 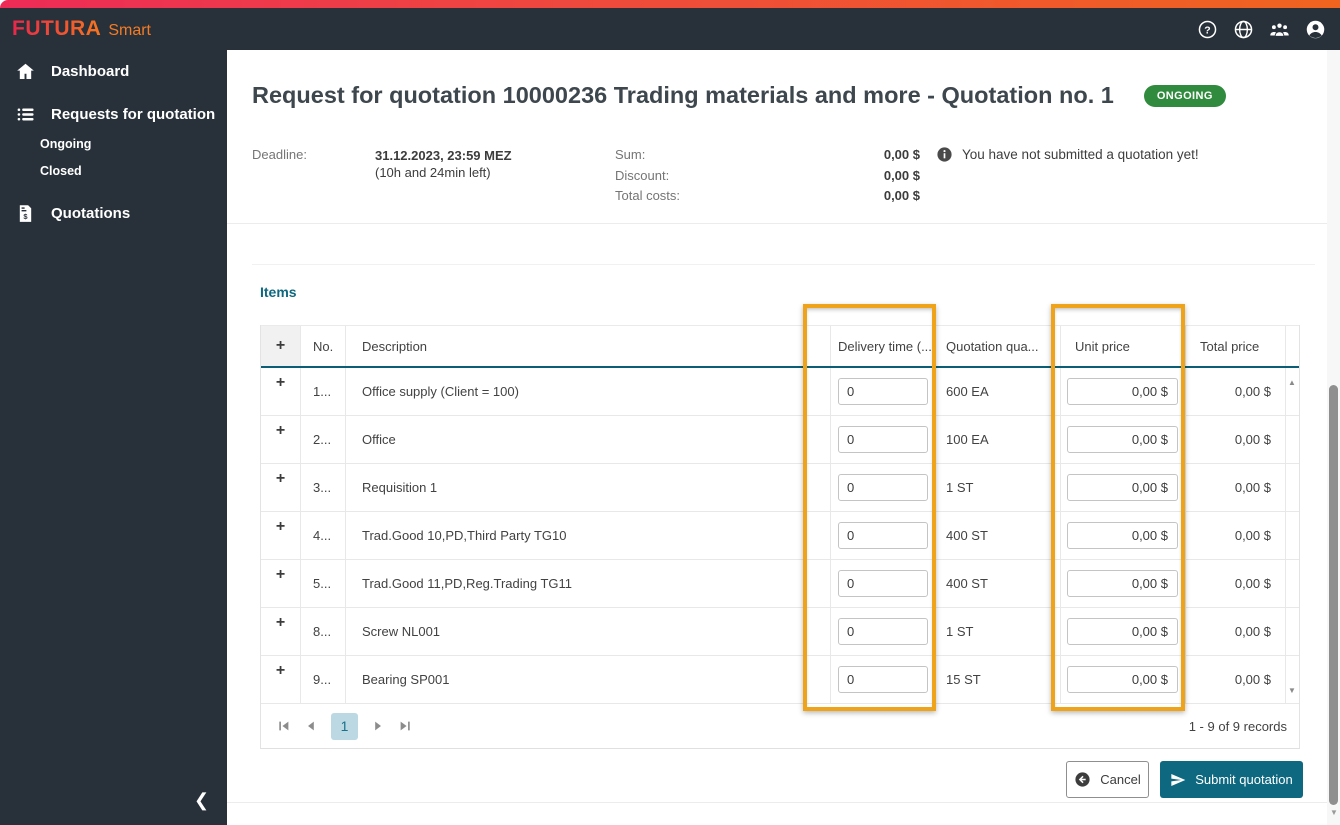 What do you see at coordinates (281, 346) in the screenshot?
I see `expand-all-header-cell: +` at bounding box center [281, 346].